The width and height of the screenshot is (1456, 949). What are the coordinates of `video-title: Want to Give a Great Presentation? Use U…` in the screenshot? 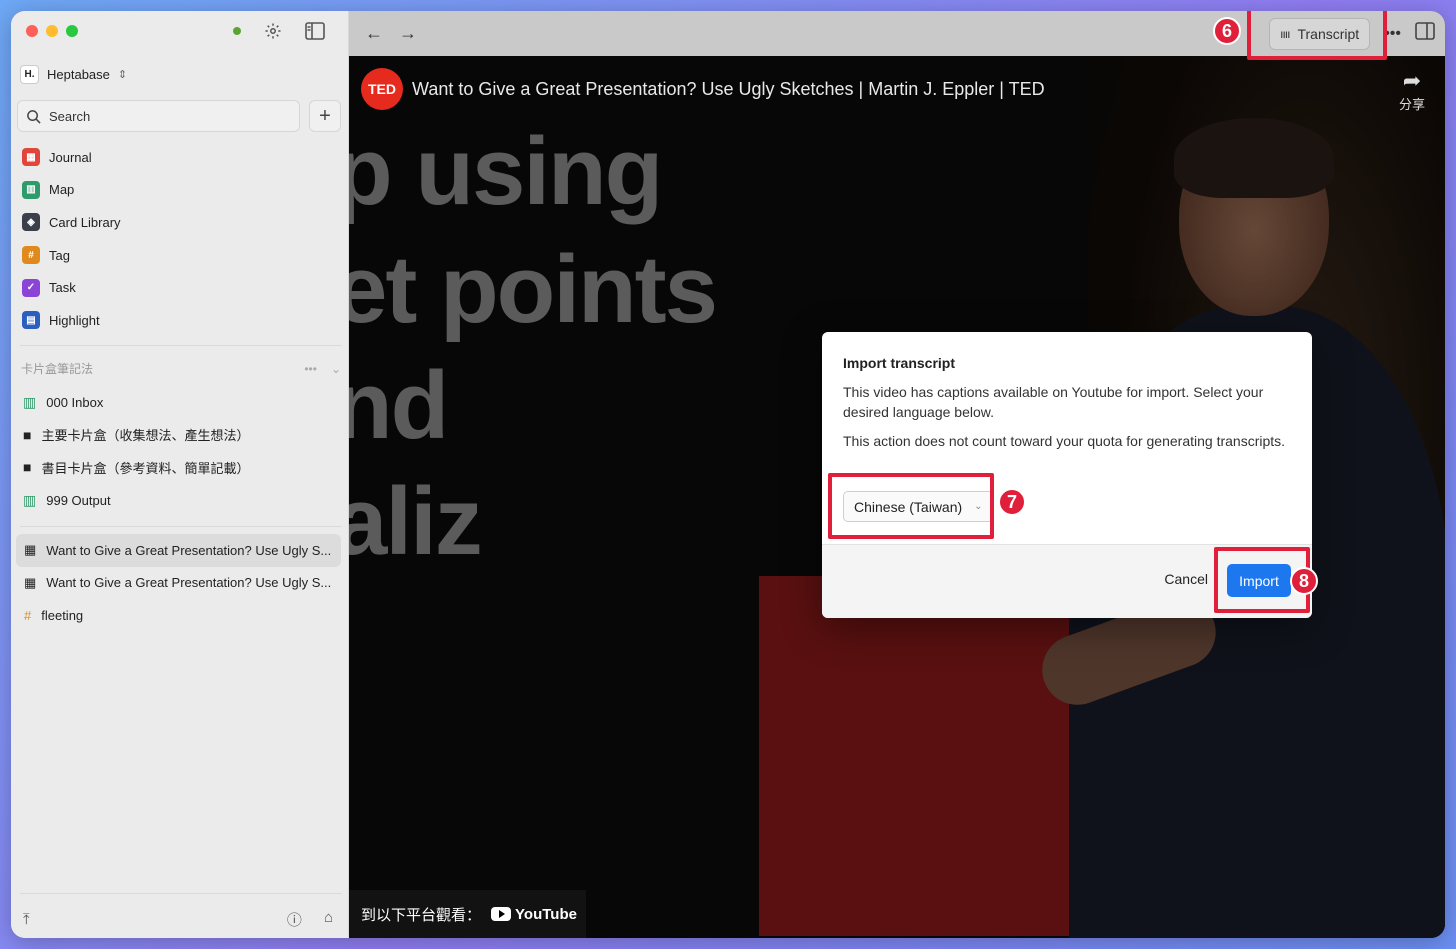 It's located at (728, 89).